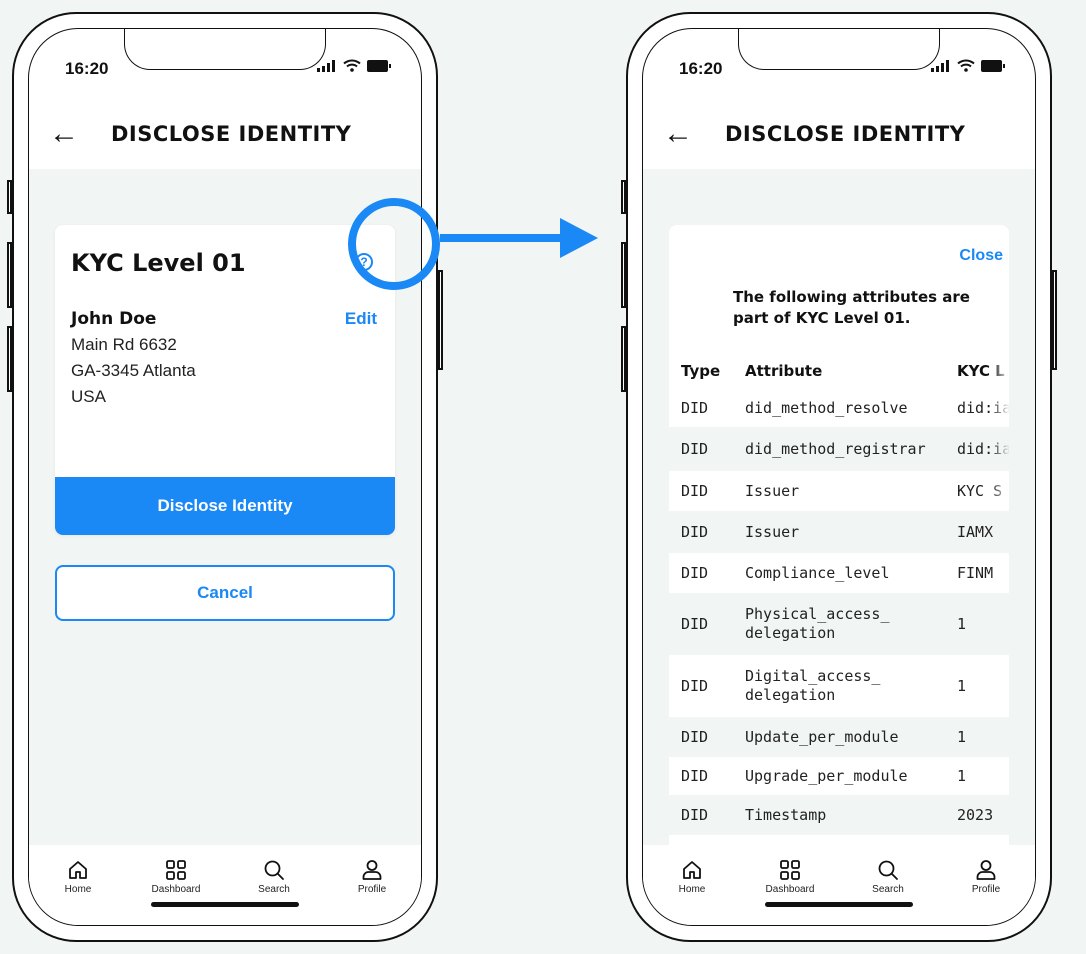  Describe the element at coordinates (839, 491) in the screenshot. I see `table-row: DID Issuer KYC S` at that location.